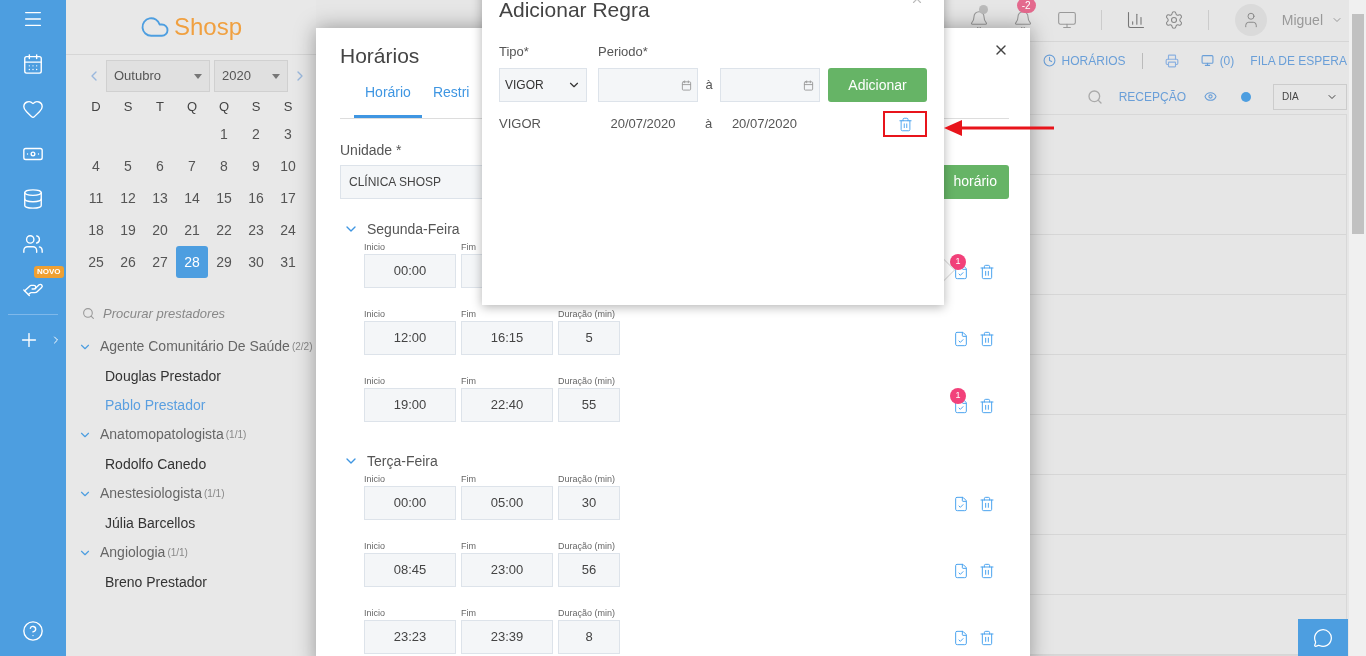 The image size is (1366, 656). I want to click on specialty-label: Agente Comunitário De Saúde, so click(195, 346).